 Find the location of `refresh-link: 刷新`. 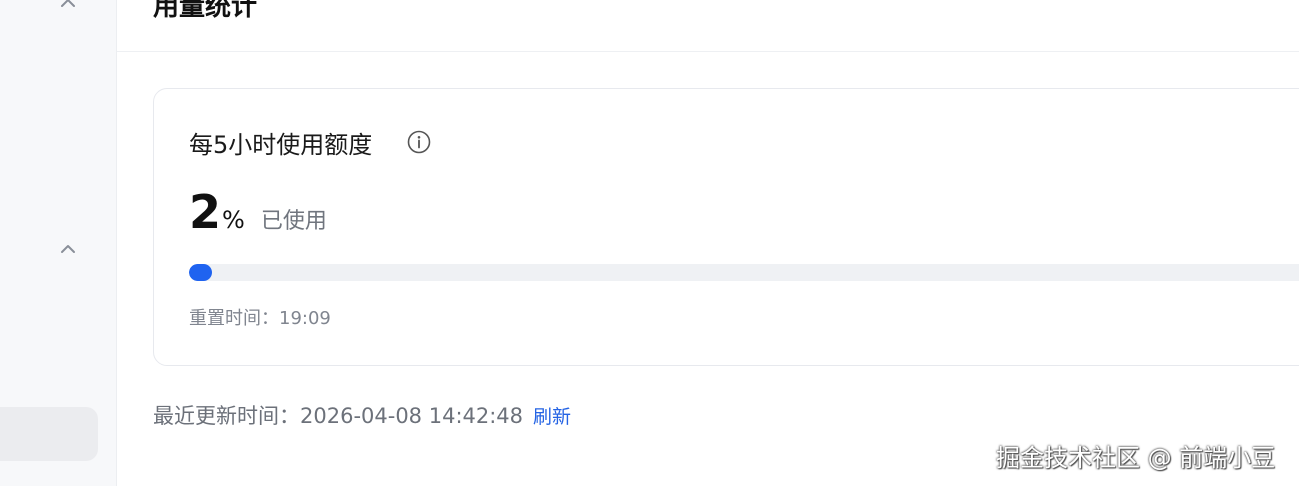

refresh-link: 刷新 is located at coordinates (552, 417).